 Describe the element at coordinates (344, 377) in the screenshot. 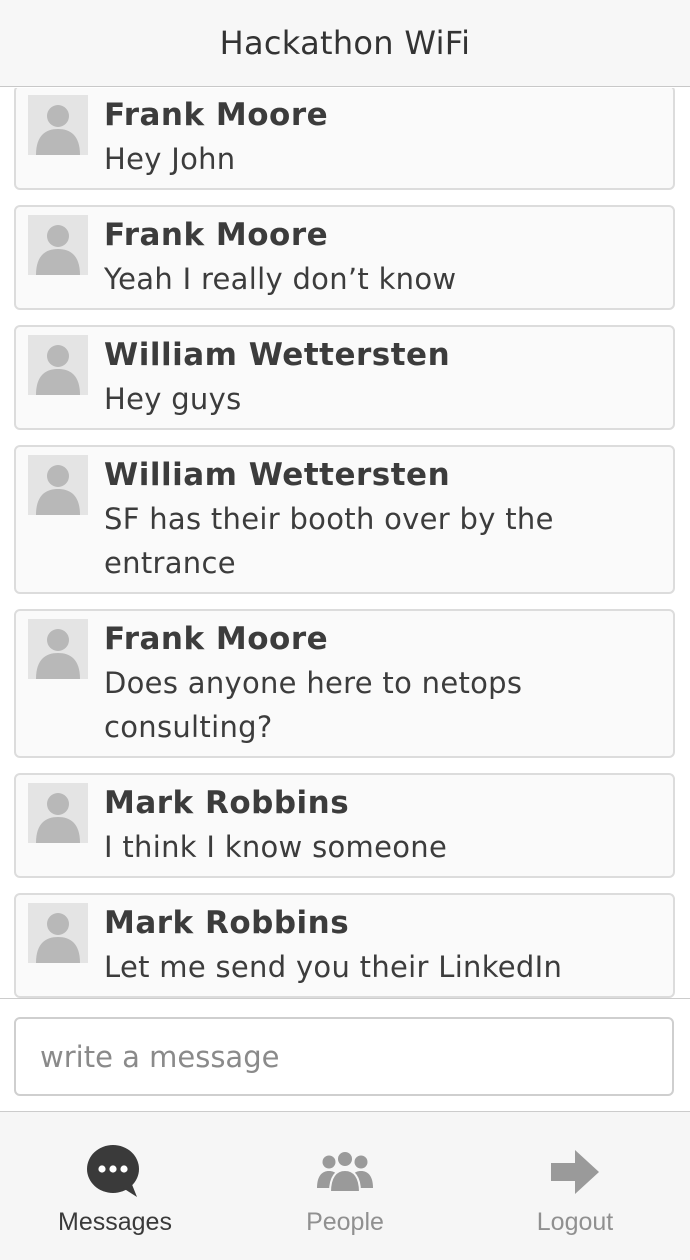

I see `message-item: William Wettersten Hey guys` at that location.